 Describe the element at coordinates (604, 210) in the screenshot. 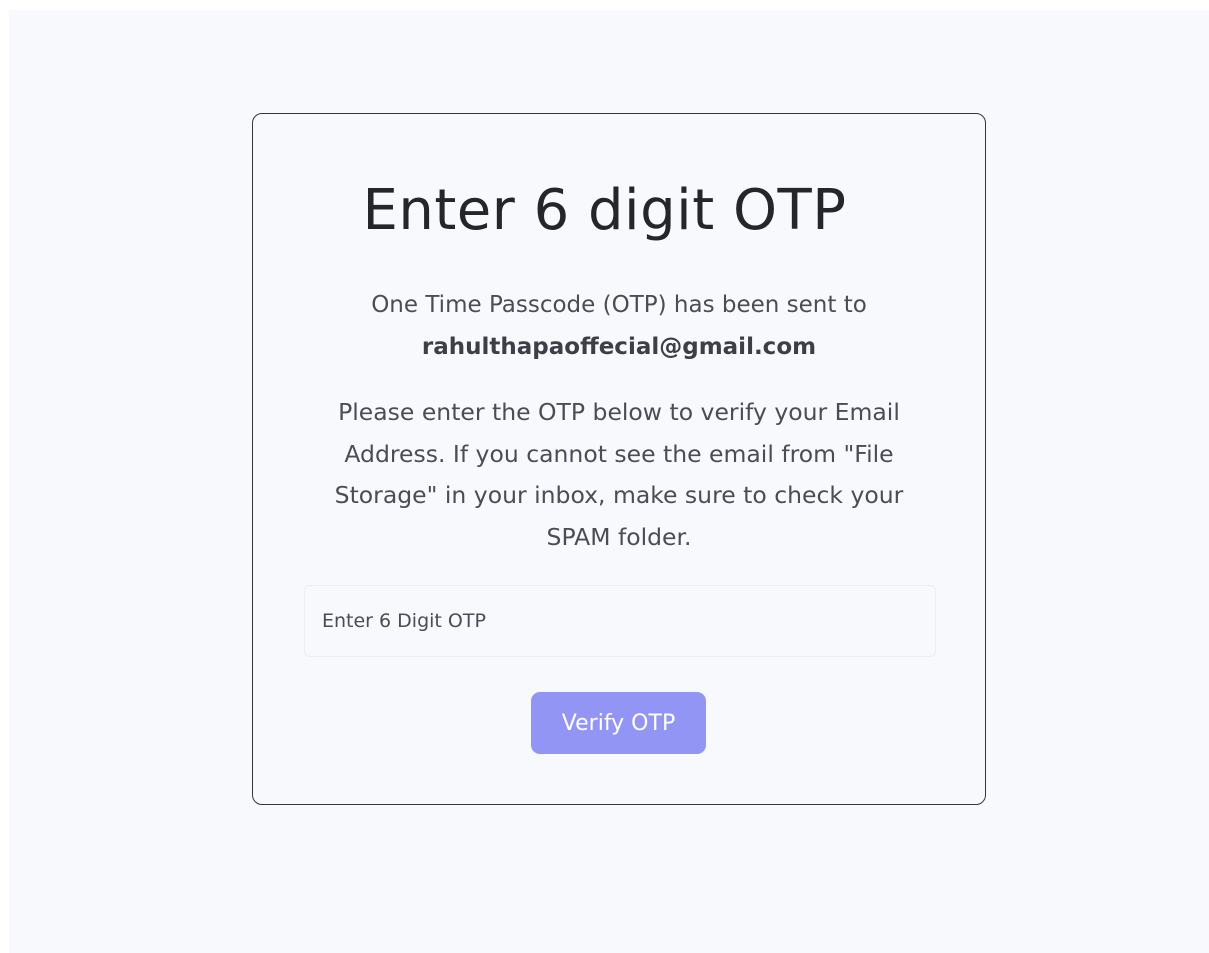

I see `page-title: Enter 6 digit OTP` at that location.